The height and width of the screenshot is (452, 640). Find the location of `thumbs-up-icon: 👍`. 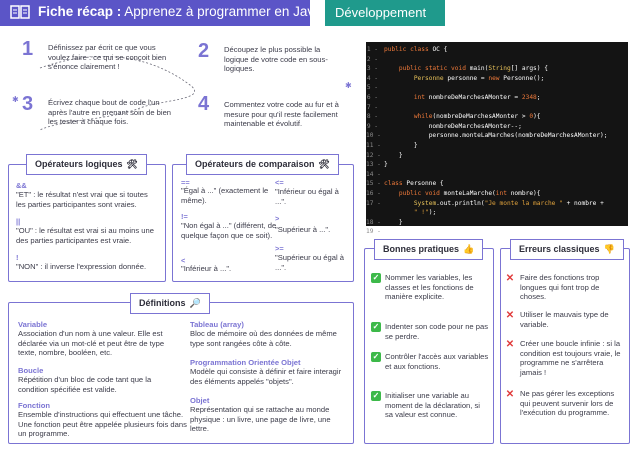

thumbs-up-icon: 👍 is located at coordinates (469, 249).